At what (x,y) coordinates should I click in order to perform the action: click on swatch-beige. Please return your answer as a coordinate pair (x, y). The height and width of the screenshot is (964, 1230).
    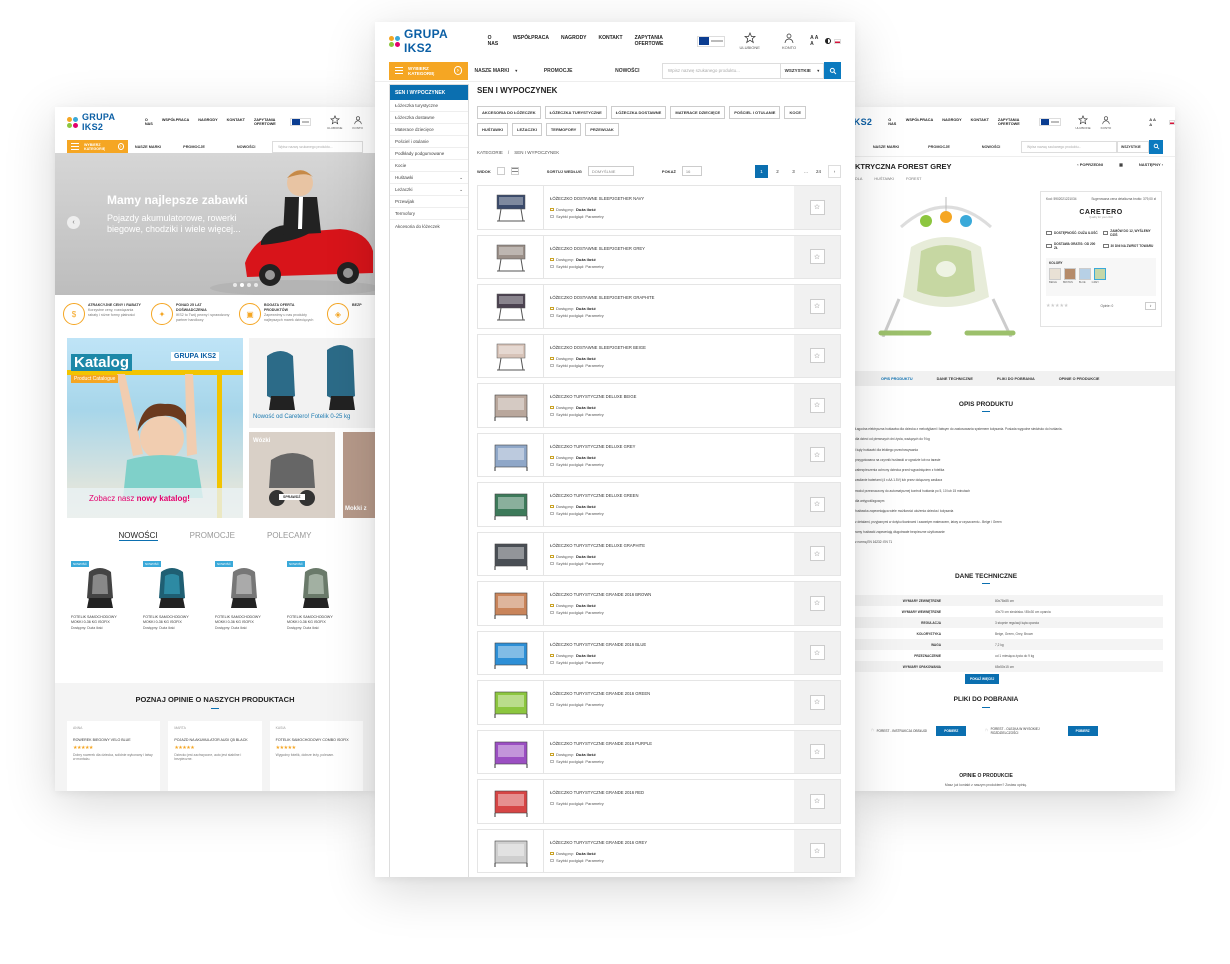
    Looking at the image, I should click on (1055, 274).